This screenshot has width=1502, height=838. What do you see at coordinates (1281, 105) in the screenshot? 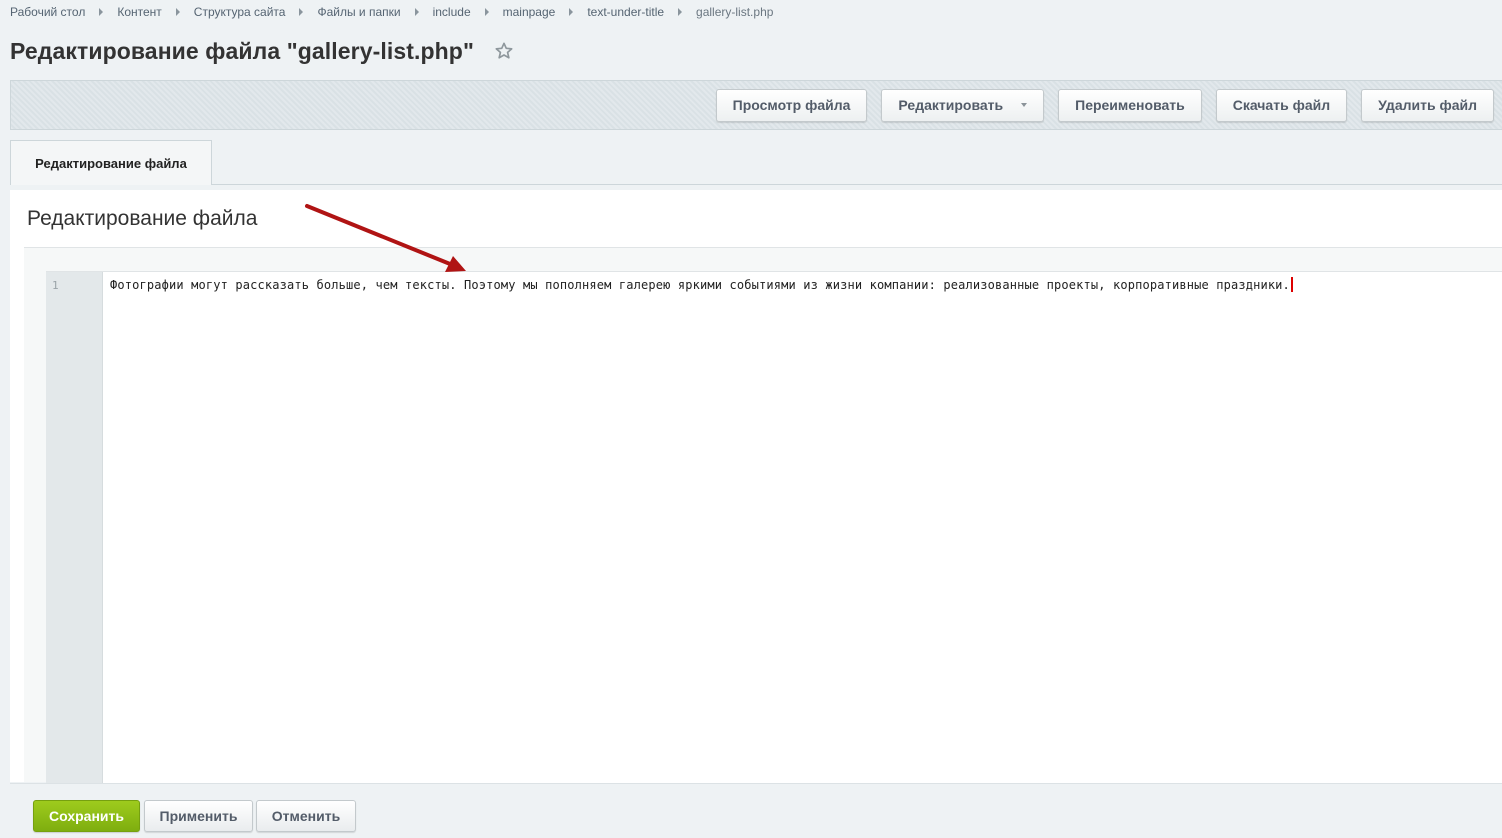
I see `download-file-button: Скачать файл` at bounding box center [1281, 105].